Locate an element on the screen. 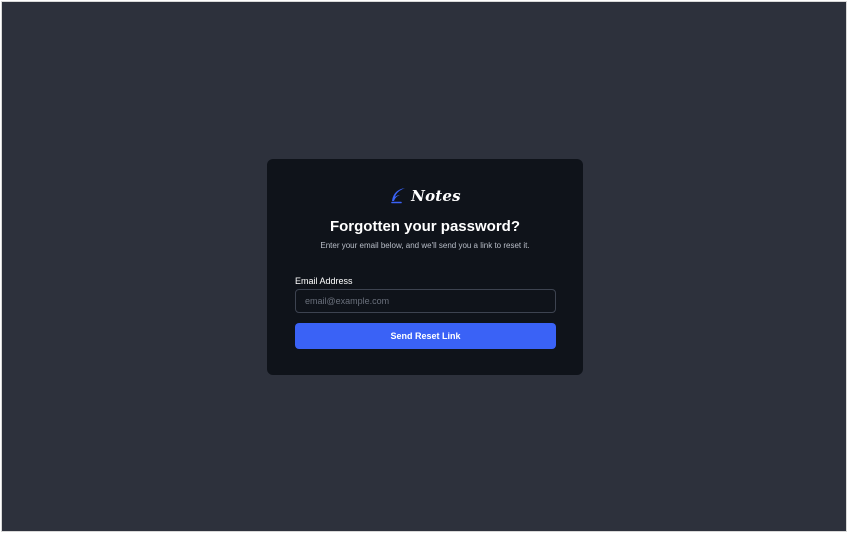 This screenshot has height=533, width=848. email-field is located at coordinates (425, 301).